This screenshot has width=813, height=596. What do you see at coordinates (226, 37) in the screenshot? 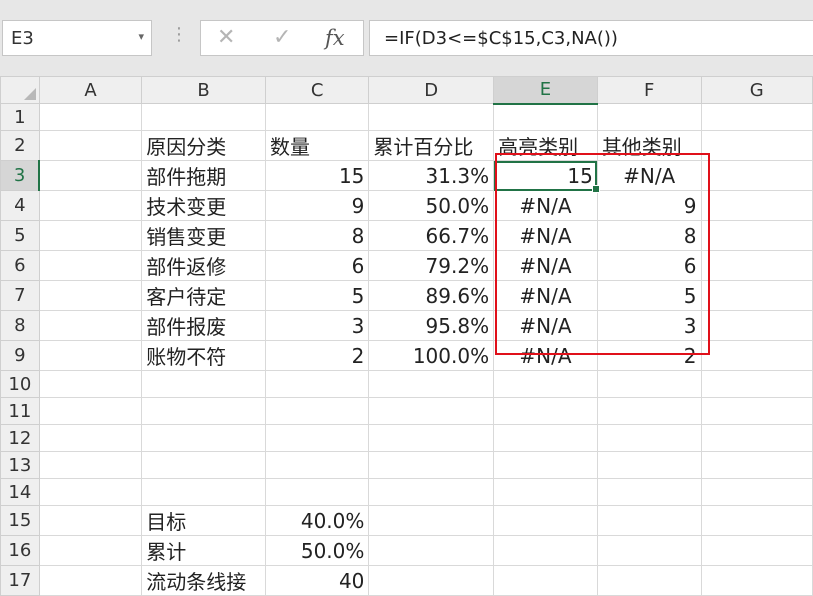
I see `cancel-icon: ✕` at bounding box center [226, 37].